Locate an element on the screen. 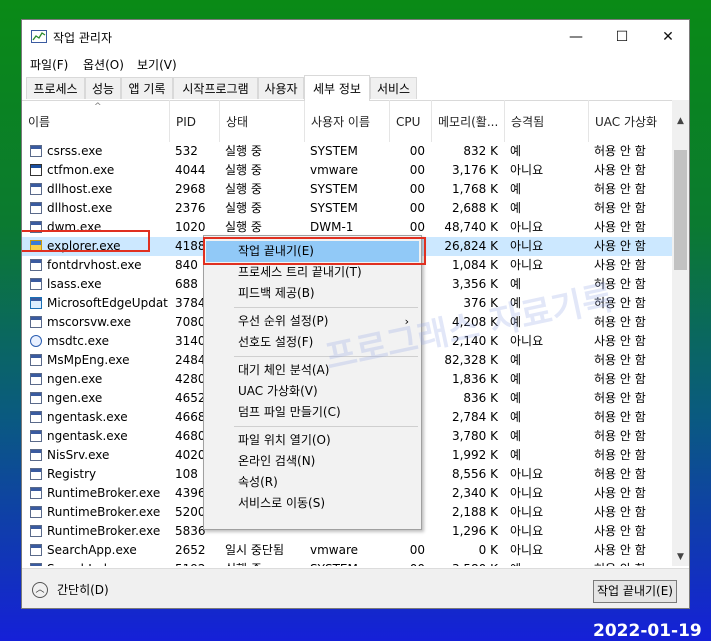 The image size is (711, 641). process-name: msdtc.exe is located at coordinates (95, 341).